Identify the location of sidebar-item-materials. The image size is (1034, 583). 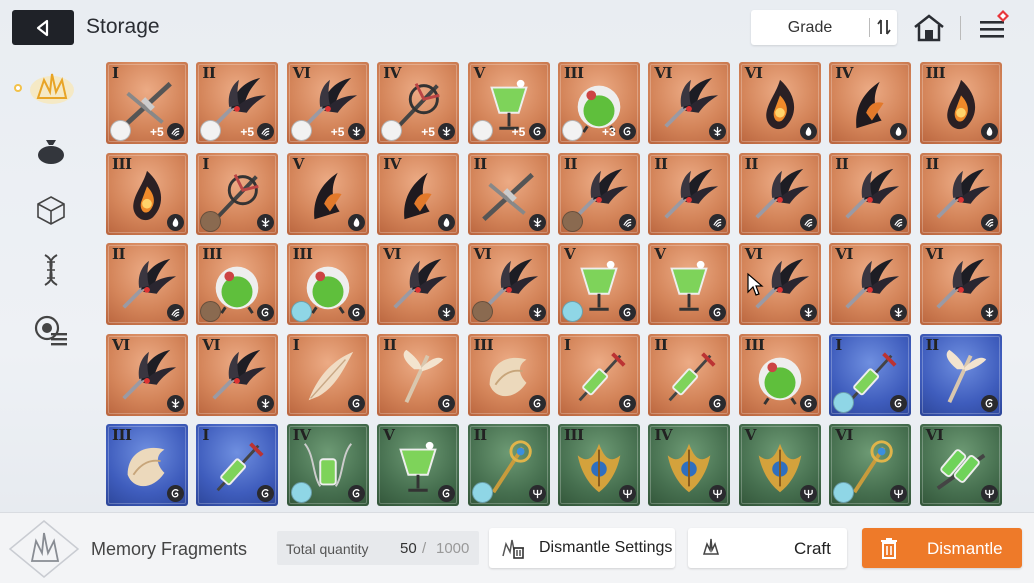
(51, 150).